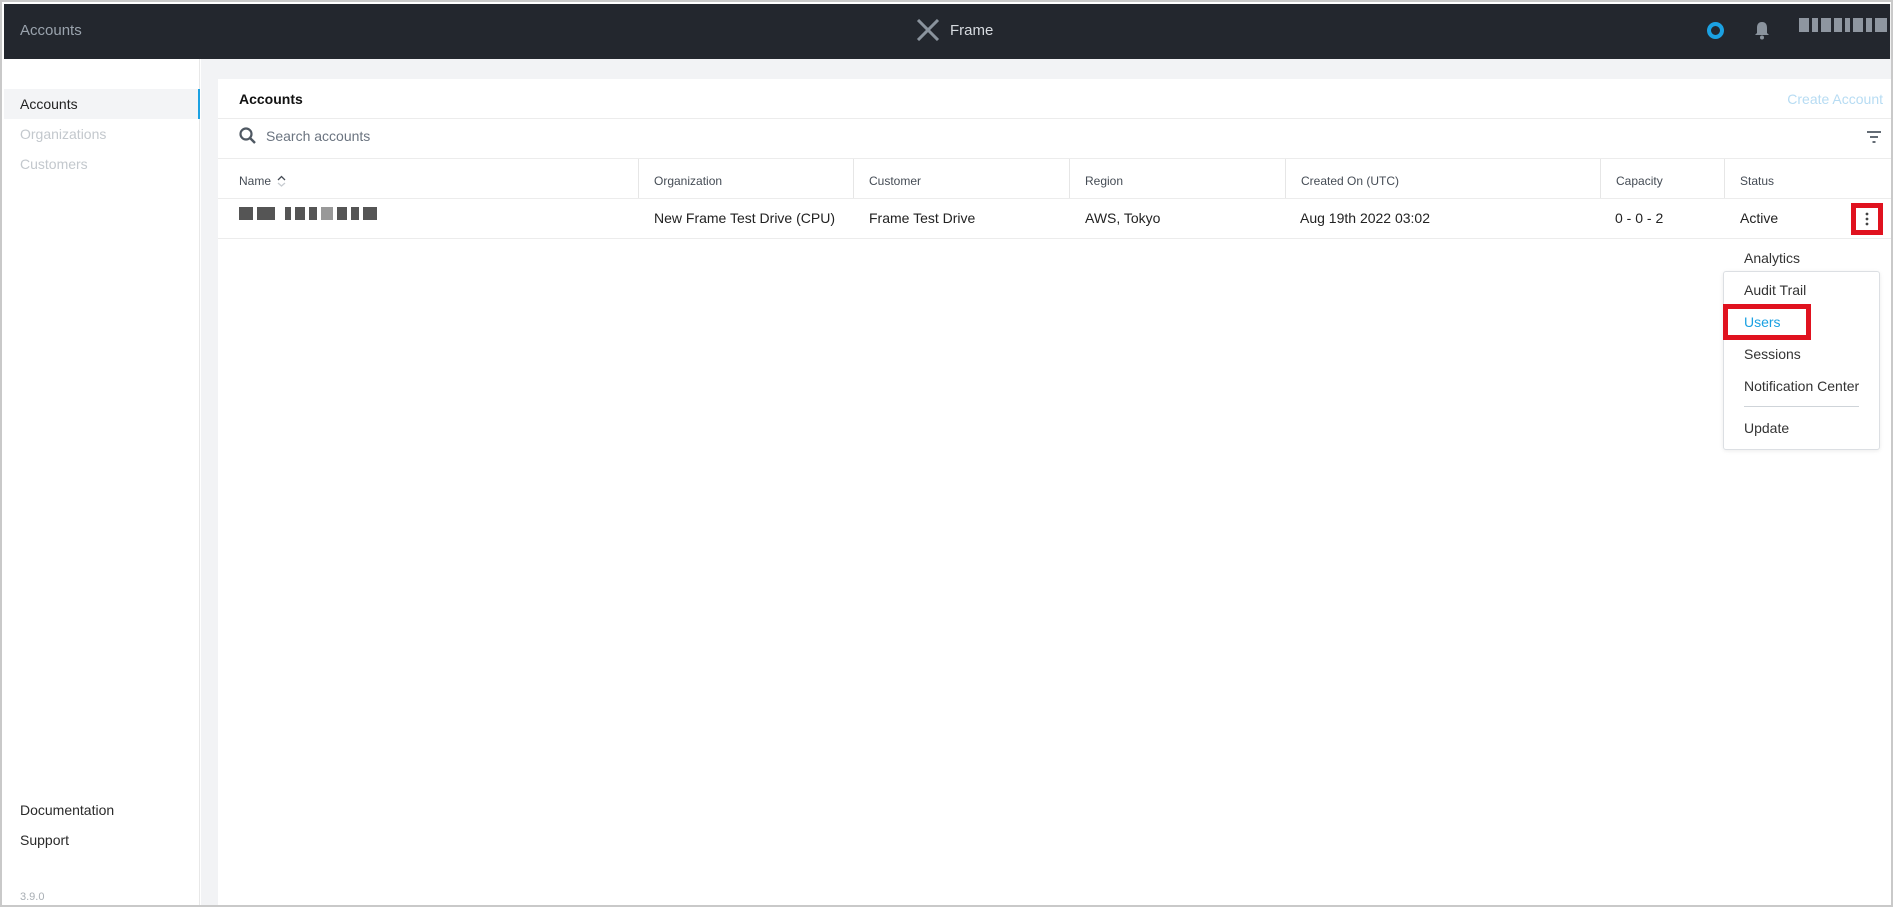  I want to click on redacted-account-name, so click(308, 213).